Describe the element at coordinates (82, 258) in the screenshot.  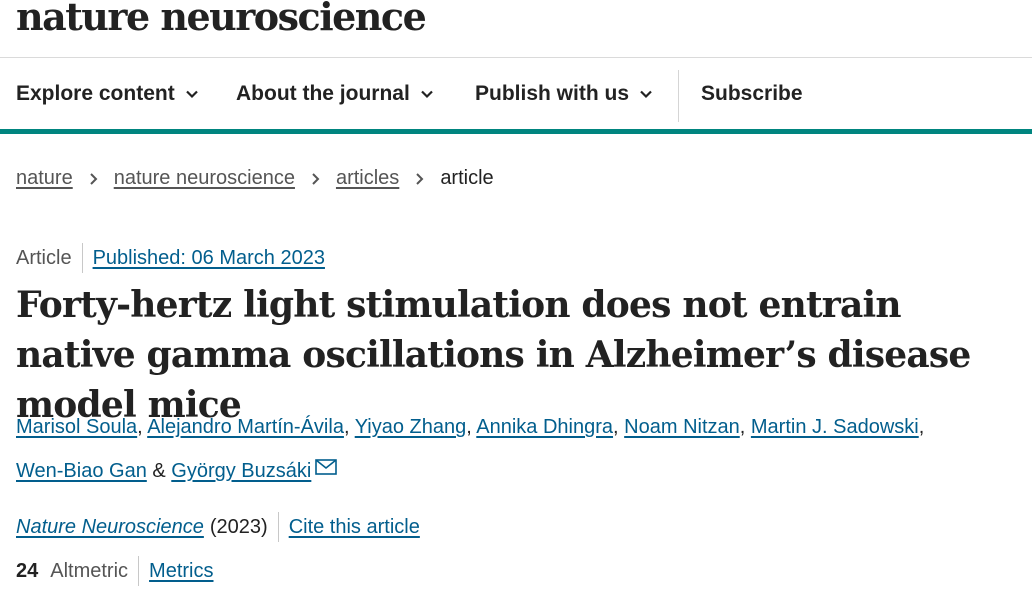
I see `meta-divider` at that location.